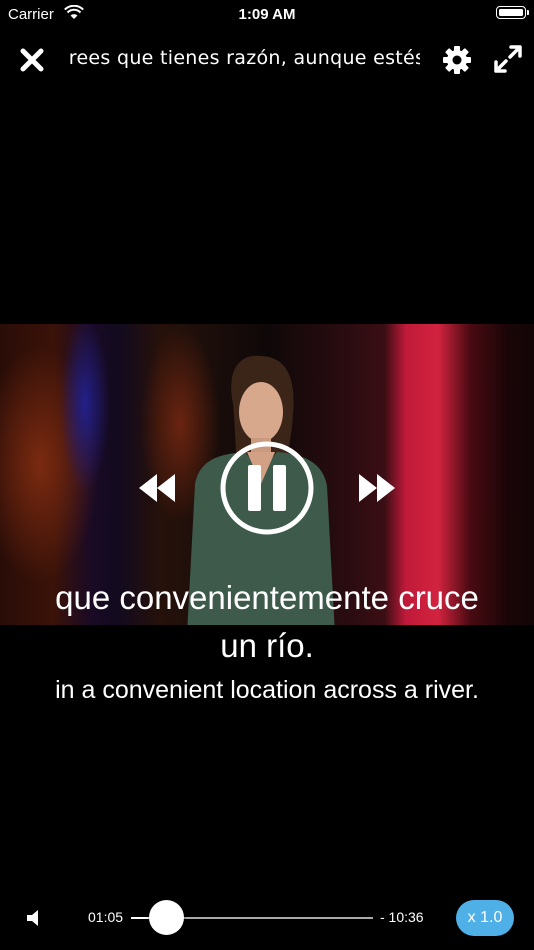 The image size is (534, 950). I want to click on expand-icon, so click(508, 59).